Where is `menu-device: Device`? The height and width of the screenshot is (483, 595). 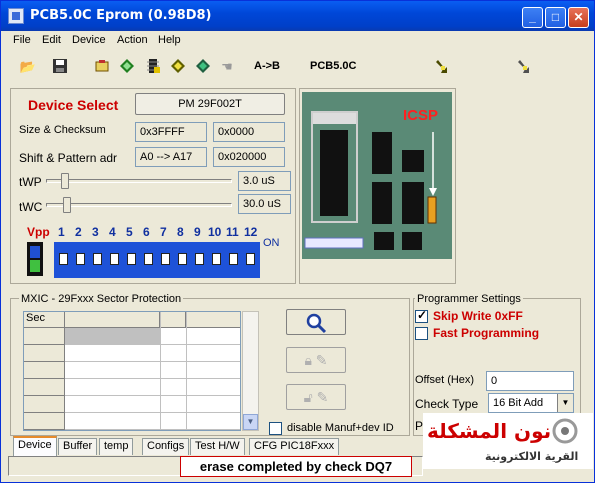
menu-device: Device is located at coordinates (89, 40).